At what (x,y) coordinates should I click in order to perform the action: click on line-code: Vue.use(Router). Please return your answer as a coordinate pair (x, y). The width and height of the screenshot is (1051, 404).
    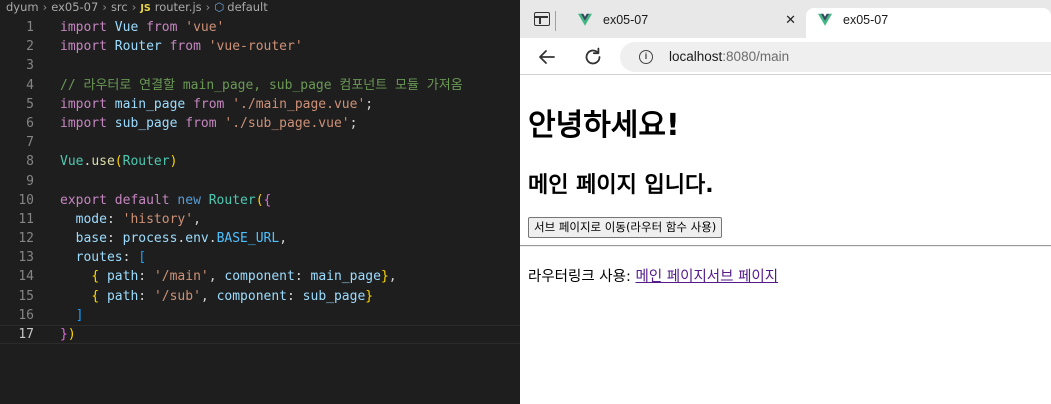
    Looking at the image, I should click on (118, 161).